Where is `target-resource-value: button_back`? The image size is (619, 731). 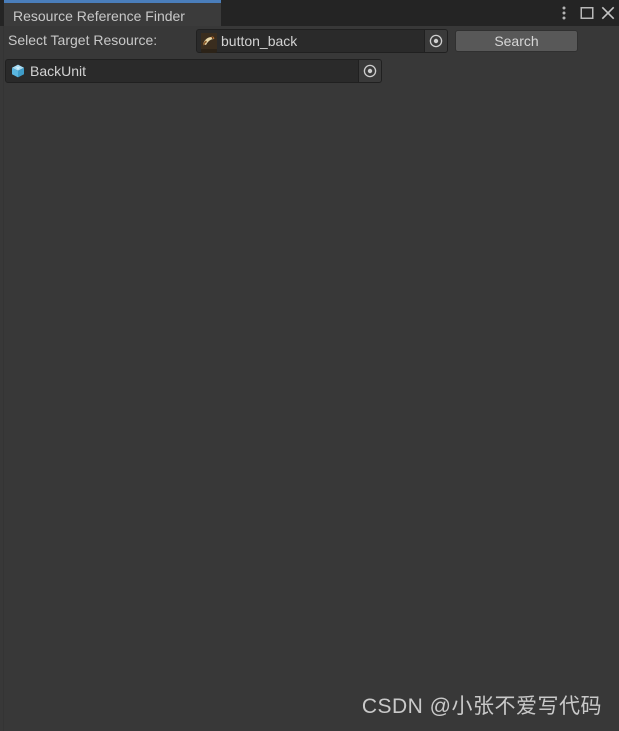
target-resource-value: button_back is located at coordinates (259, 41).